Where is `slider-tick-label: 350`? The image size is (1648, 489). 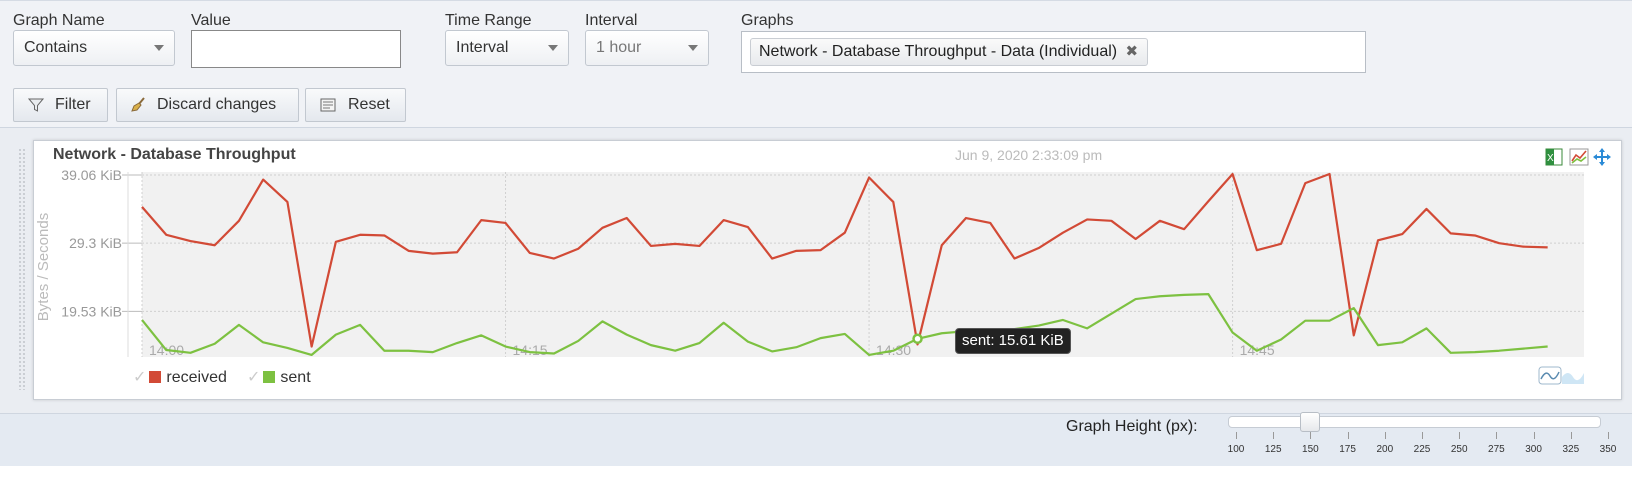 slider-tick-label: 350 is located at coordinates (1608, 449).